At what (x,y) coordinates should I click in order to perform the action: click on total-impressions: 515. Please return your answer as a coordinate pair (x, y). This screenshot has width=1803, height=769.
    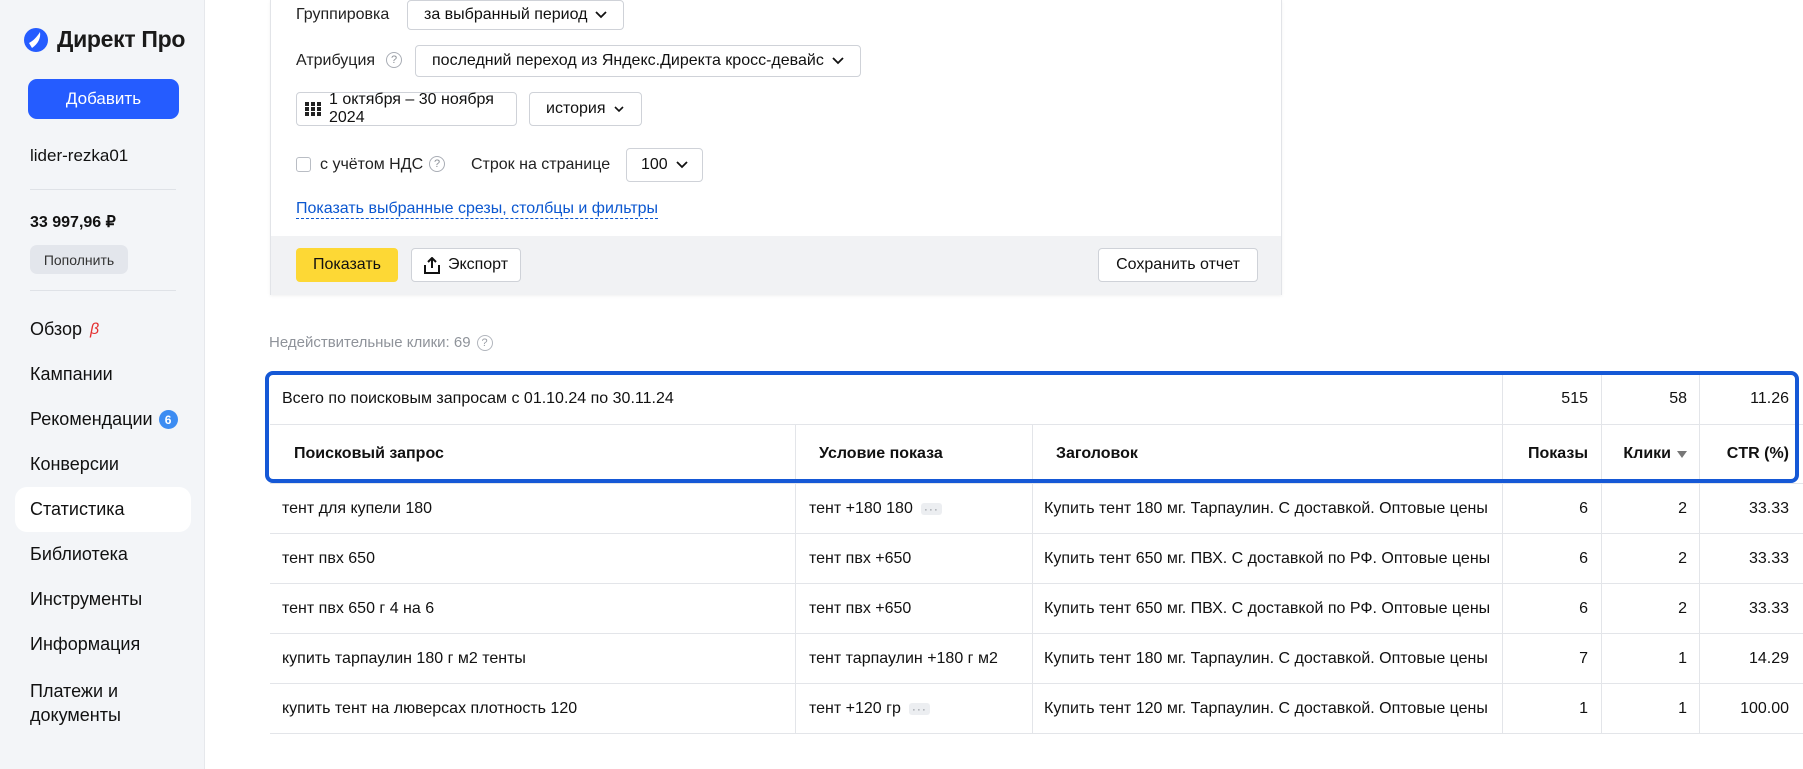
    Looking at the image, I should click on (1574, 398).